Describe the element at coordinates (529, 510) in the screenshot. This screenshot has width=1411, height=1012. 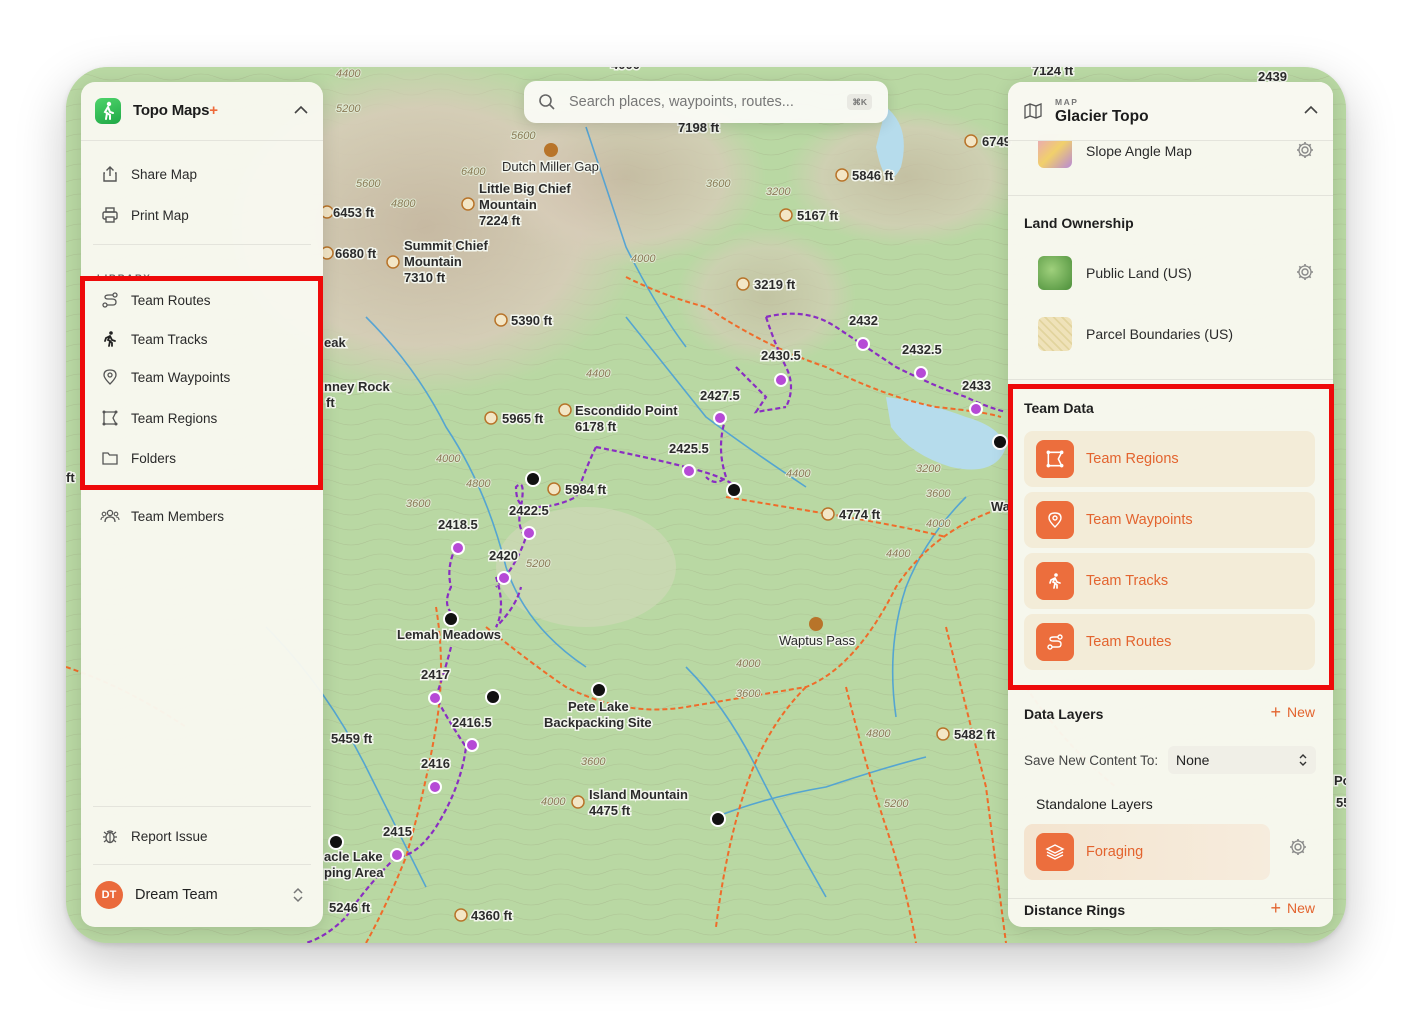
I see `svg-text: 2422.5` at that location.